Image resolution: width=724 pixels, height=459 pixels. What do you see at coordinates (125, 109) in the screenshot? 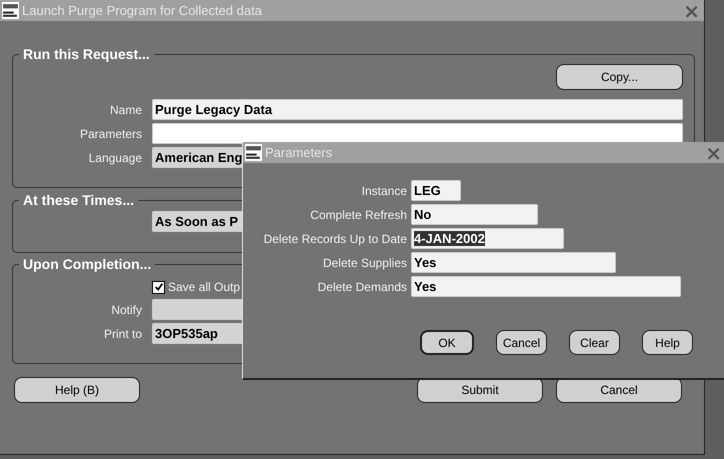
I see `field-label: Name` at bounding box center [125, 109].